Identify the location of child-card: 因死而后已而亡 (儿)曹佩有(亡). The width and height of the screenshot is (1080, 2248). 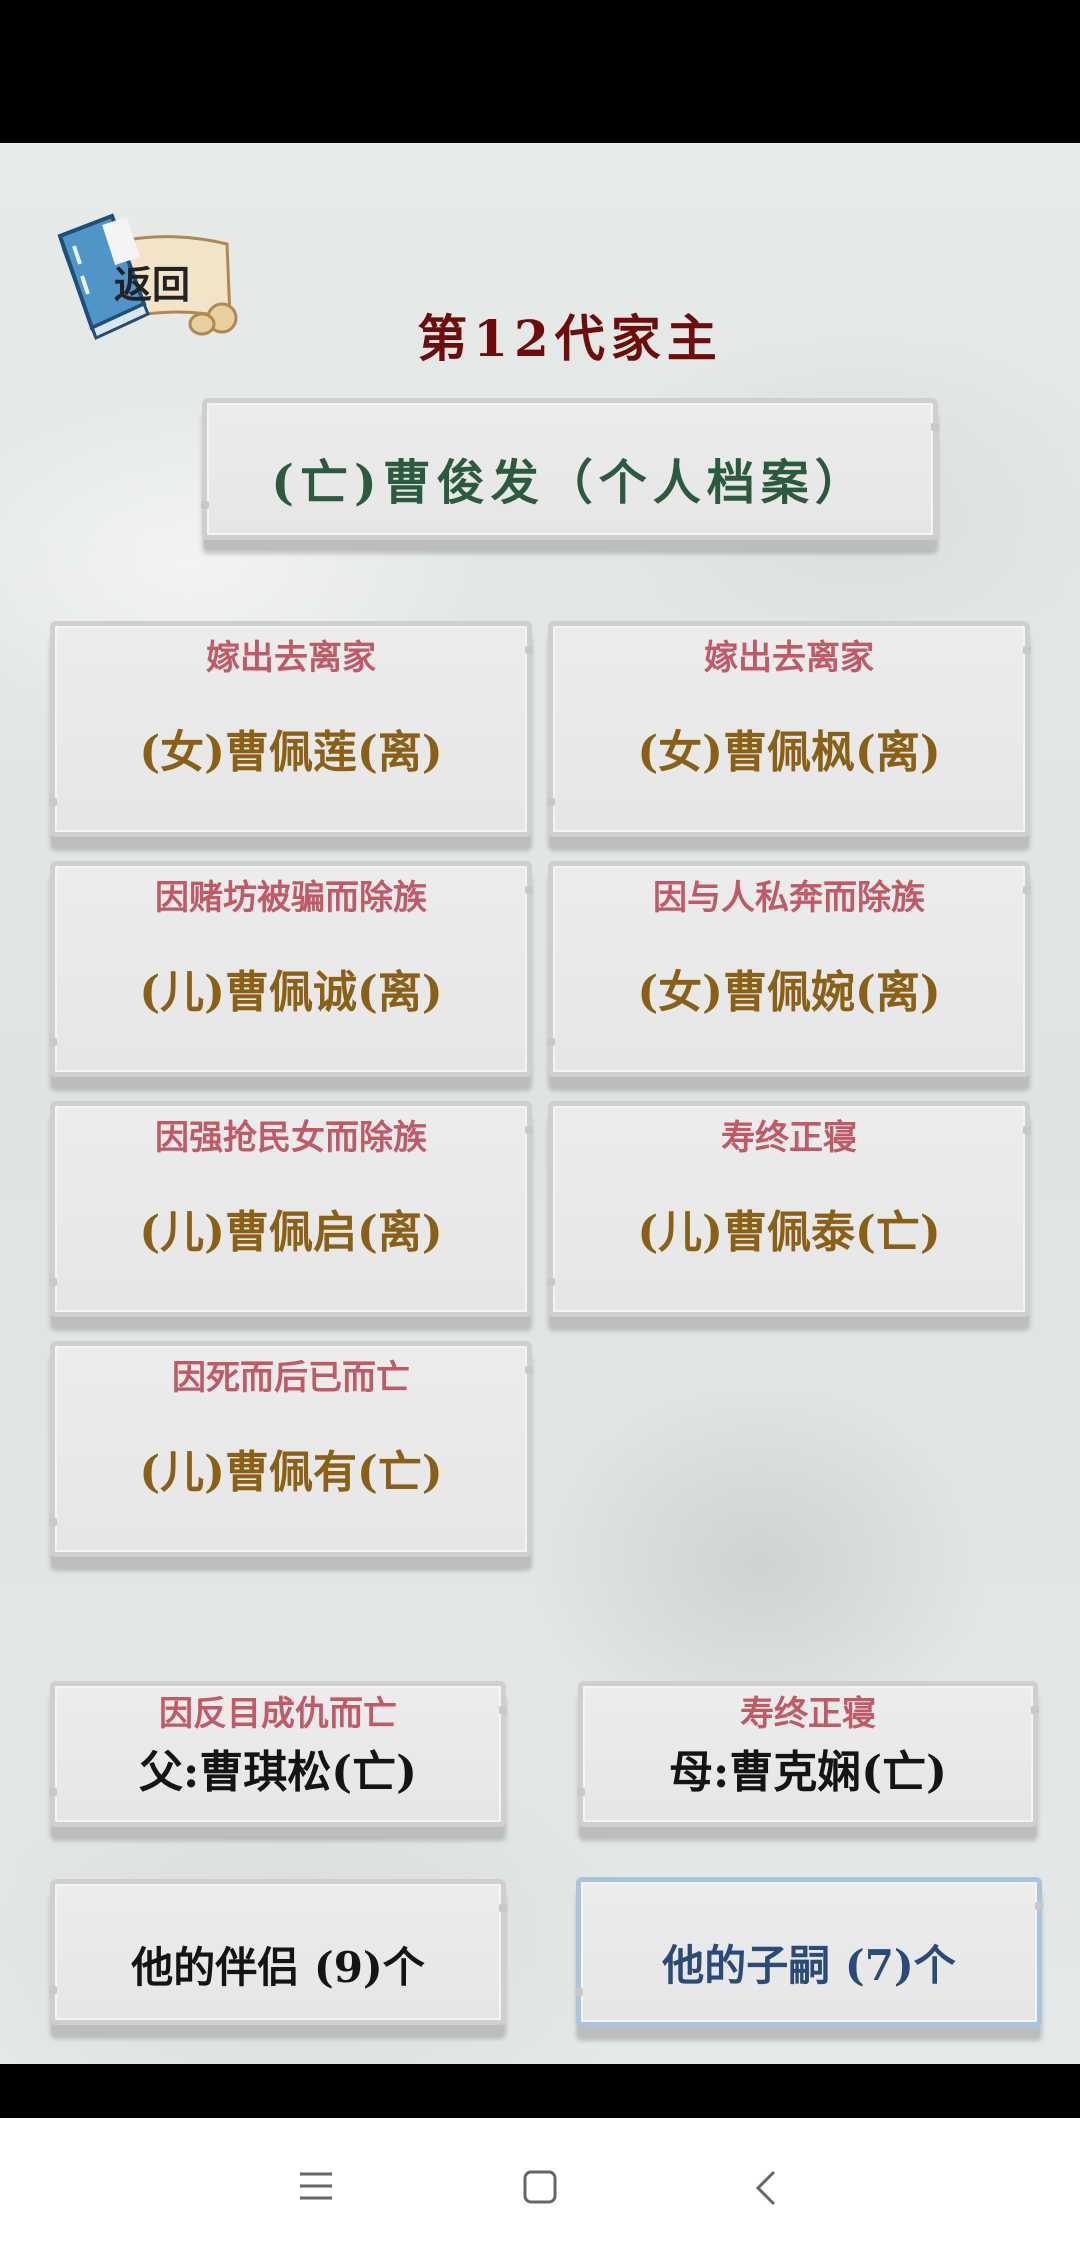
(291, 1449).